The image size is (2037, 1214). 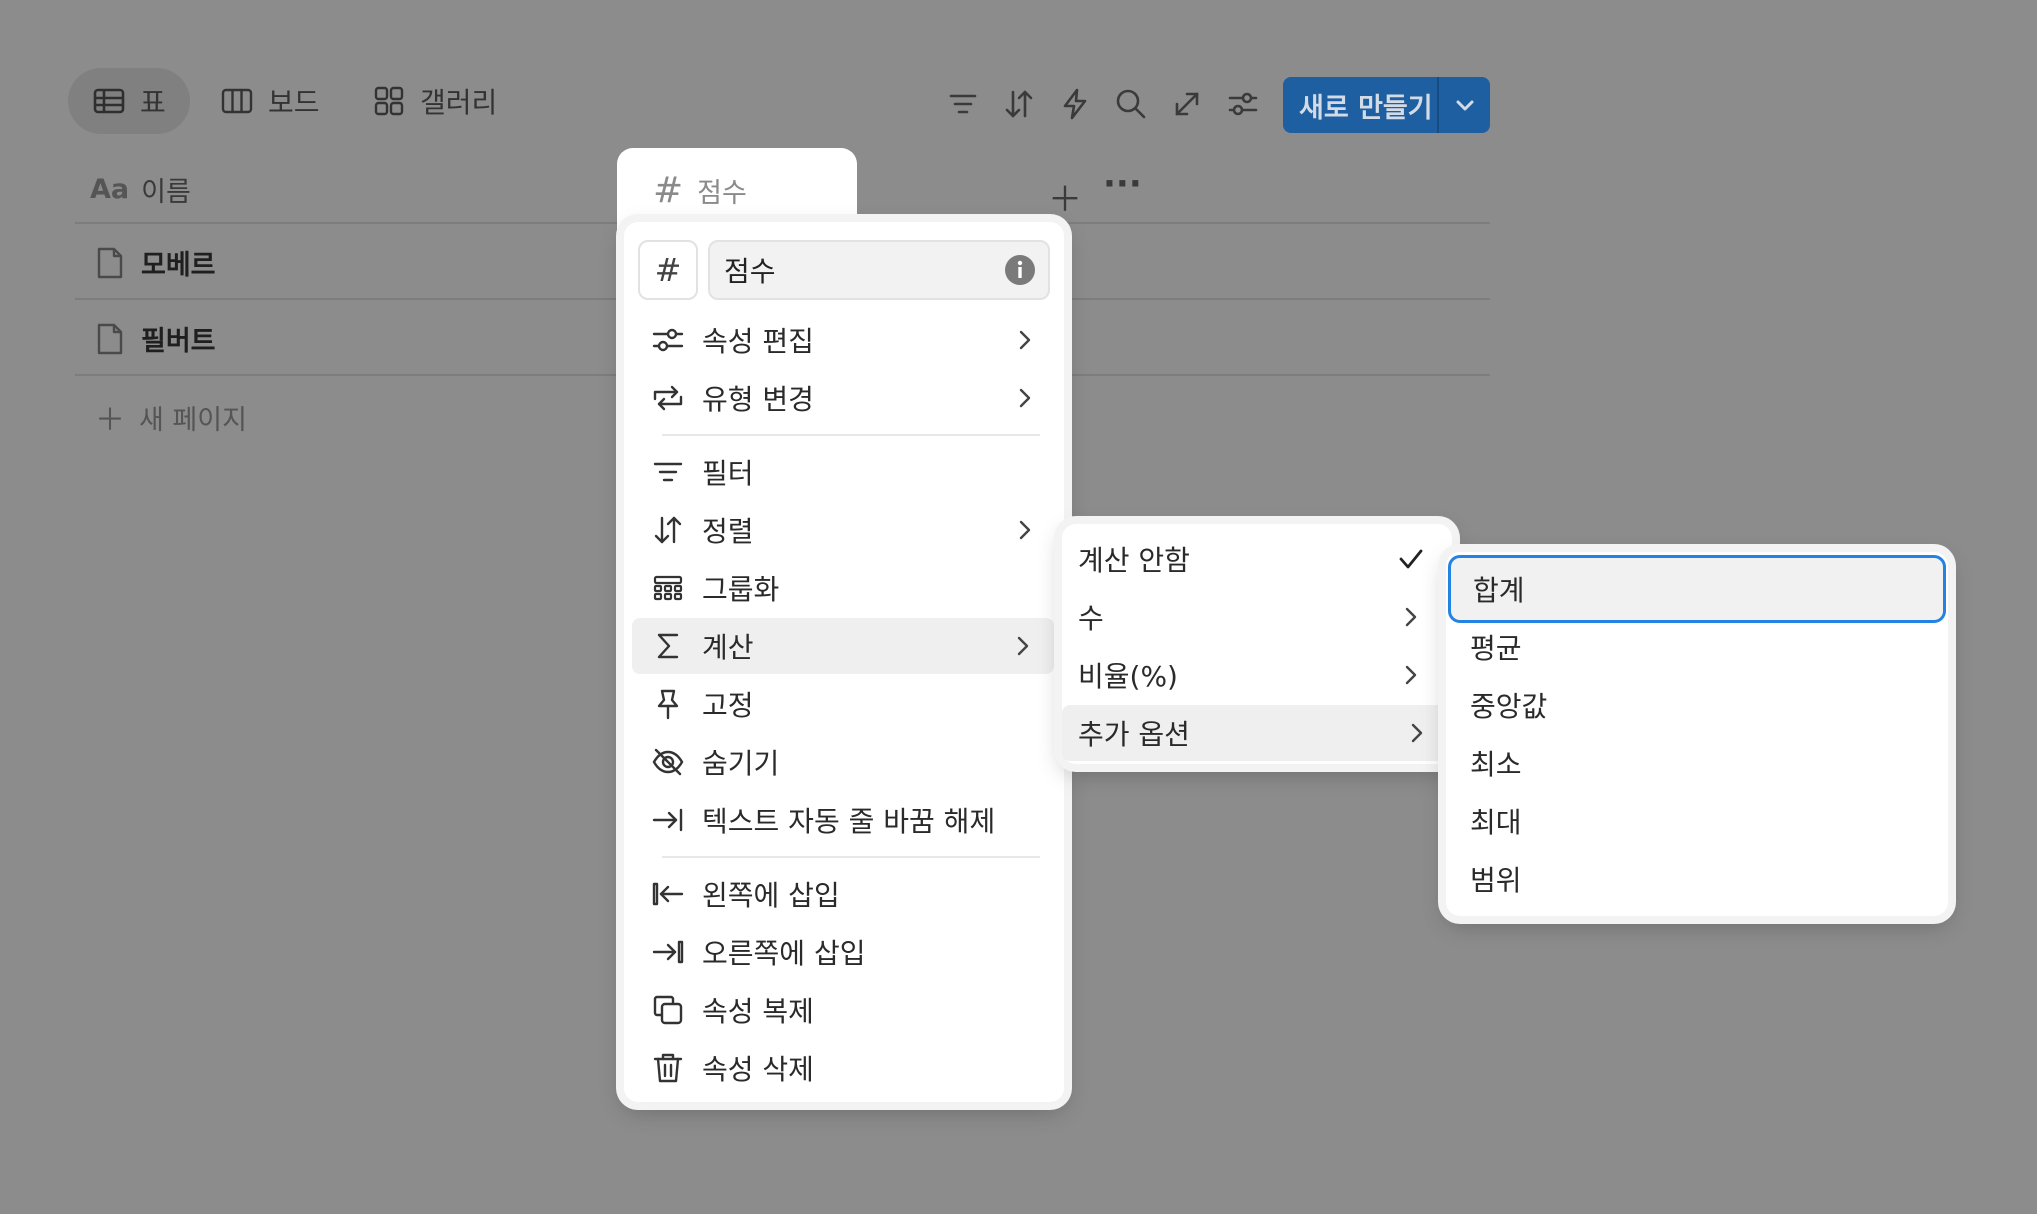 What do you see at coordinates (849, 821) in the screenshot?
I see `menu-item-label: 텍스트 자동 줄 바꿈 해제` at bounding box center [849, 821].